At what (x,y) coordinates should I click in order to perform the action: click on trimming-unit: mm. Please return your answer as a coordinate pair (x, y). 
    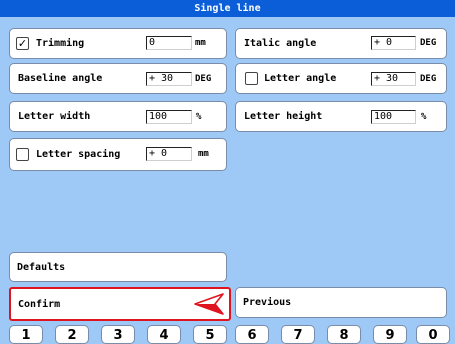
    Looking at the image, I should click on (200, 43).